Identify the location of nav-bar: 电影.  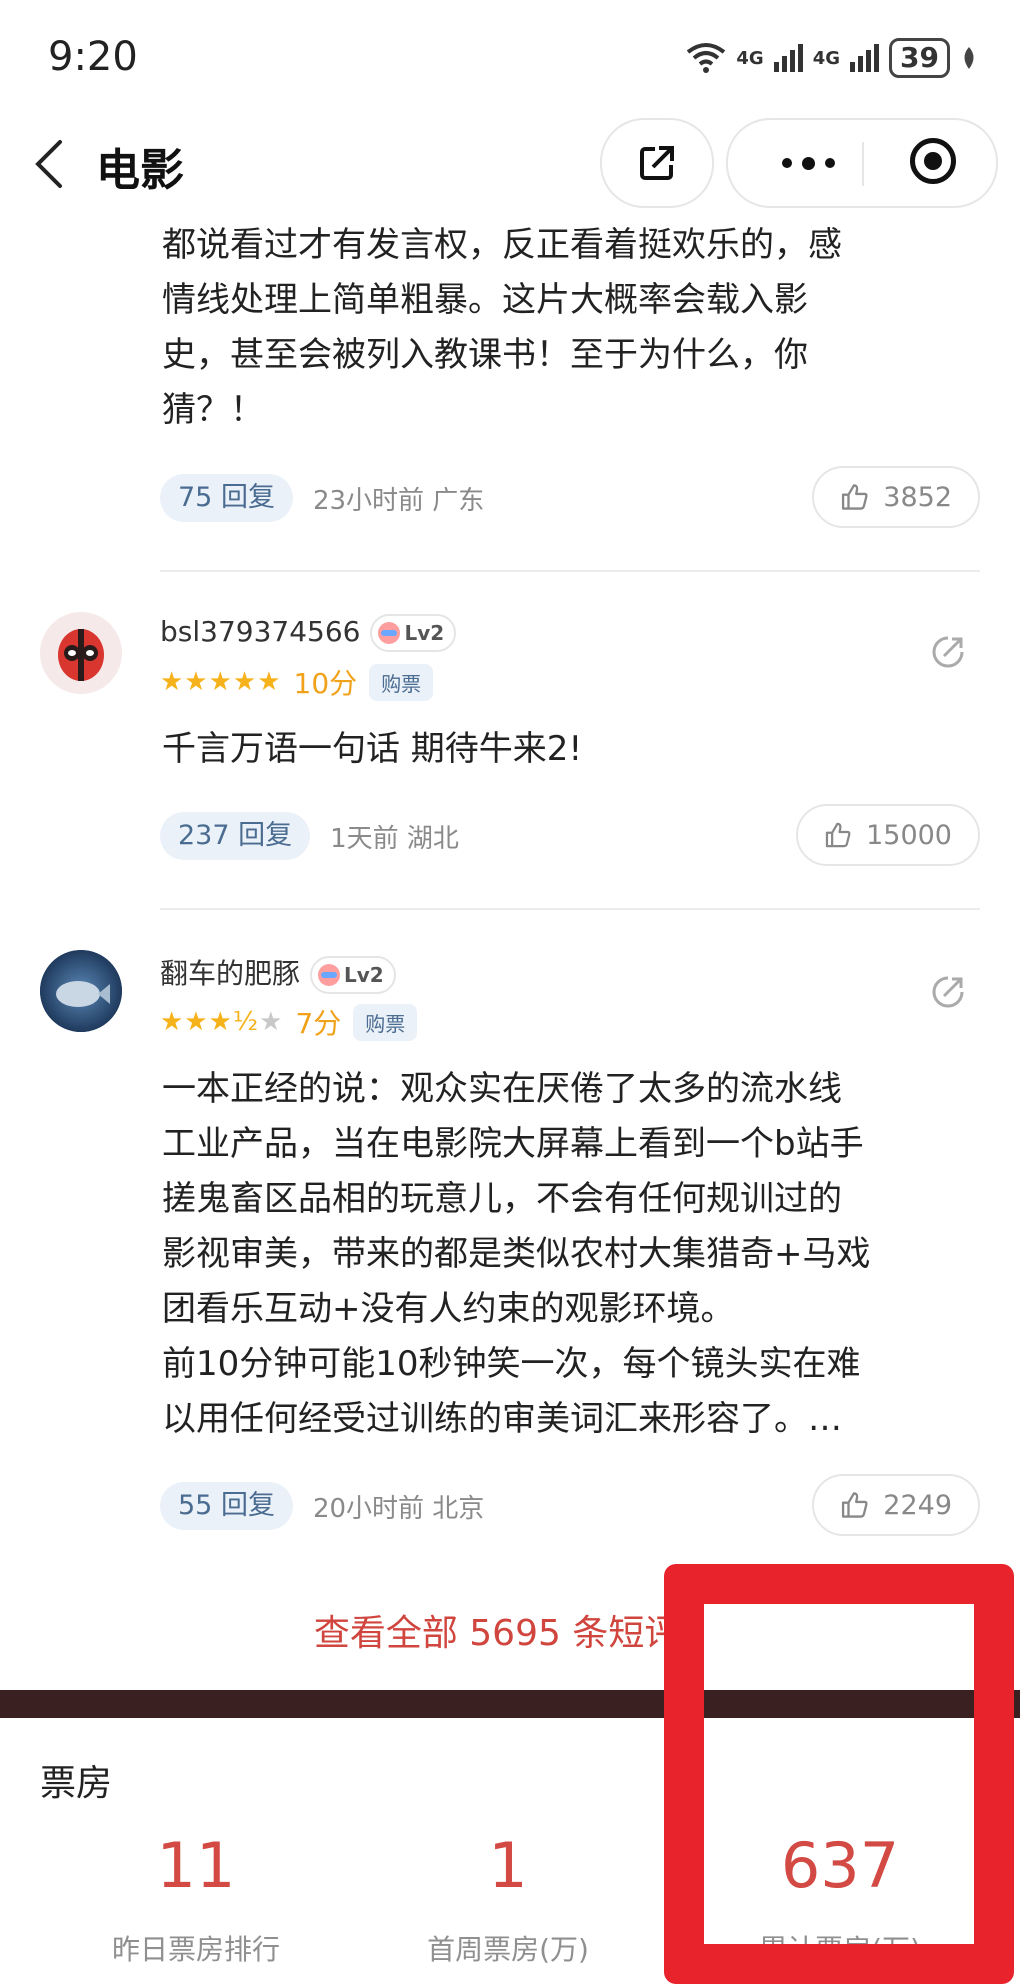
(510, 164).